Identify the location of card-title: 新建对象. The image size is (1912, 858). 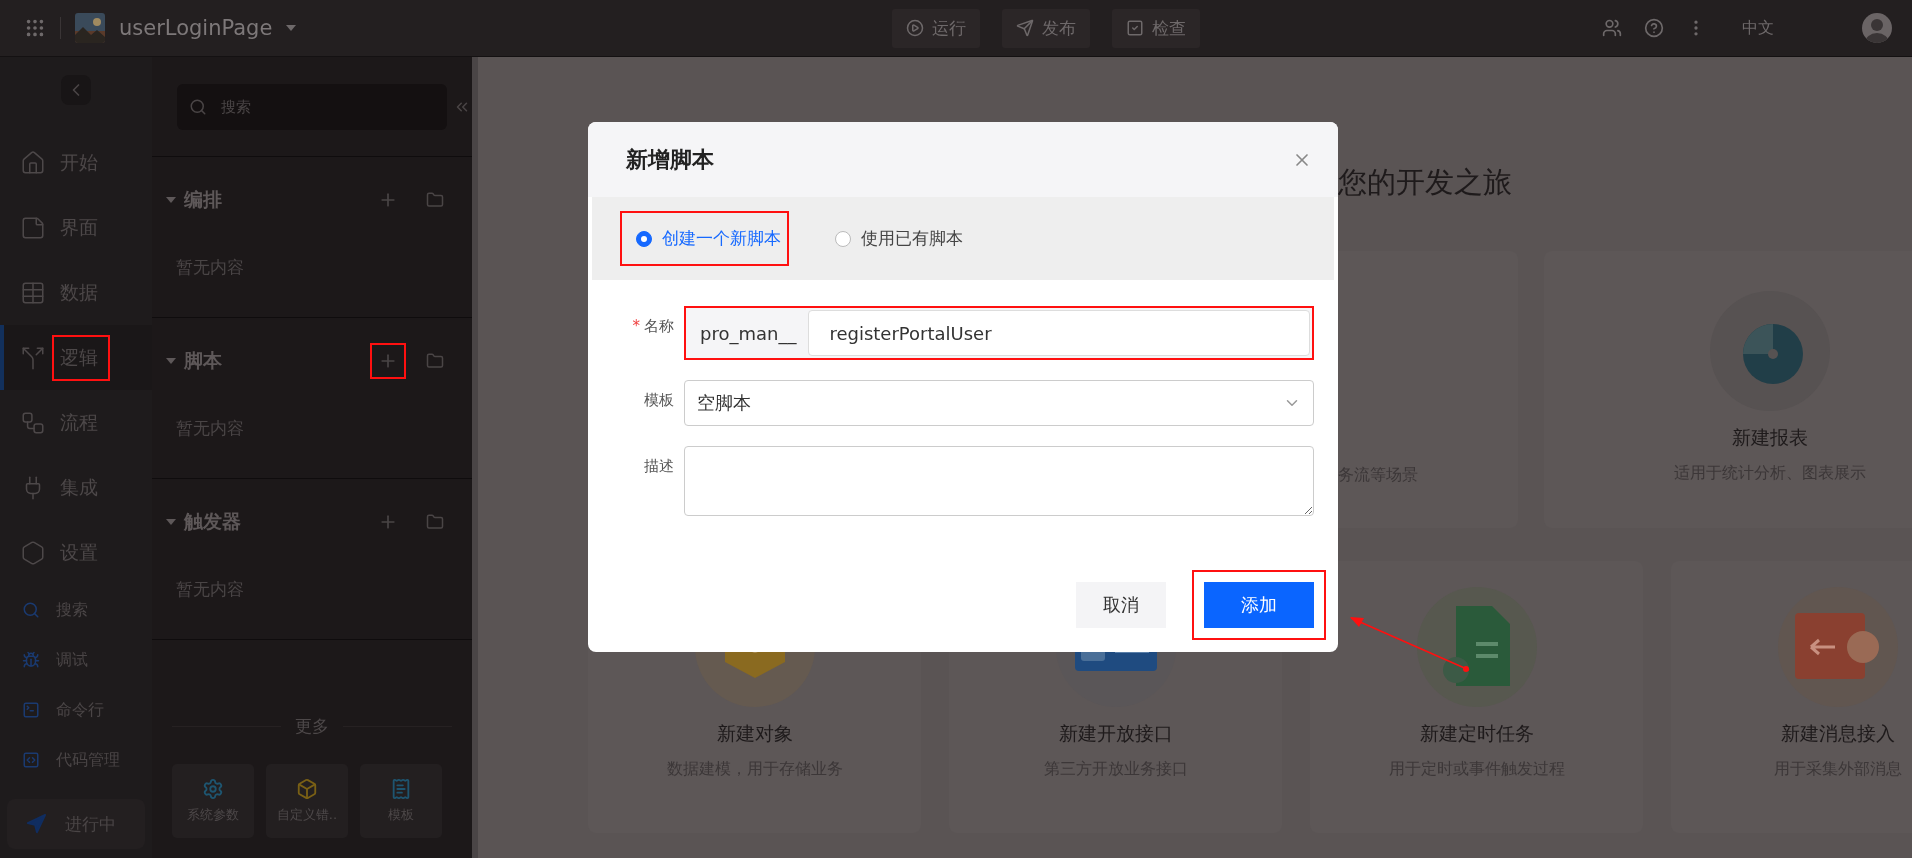
(754, 733).